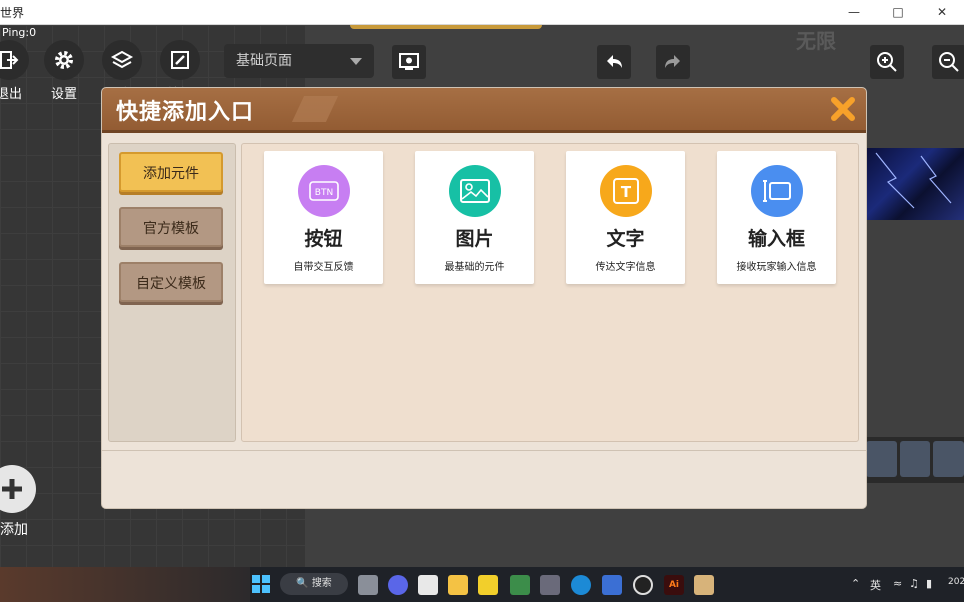  I want to click on taskbar-background, so click(125, 584).